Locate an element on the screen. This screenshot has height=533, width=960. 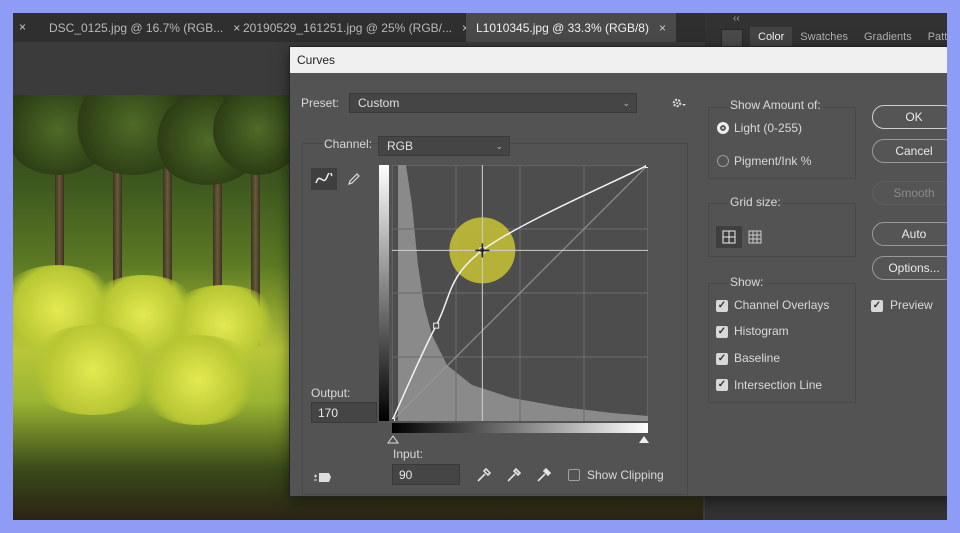
grid-detailed-icon is located at coordinates (755, 237).